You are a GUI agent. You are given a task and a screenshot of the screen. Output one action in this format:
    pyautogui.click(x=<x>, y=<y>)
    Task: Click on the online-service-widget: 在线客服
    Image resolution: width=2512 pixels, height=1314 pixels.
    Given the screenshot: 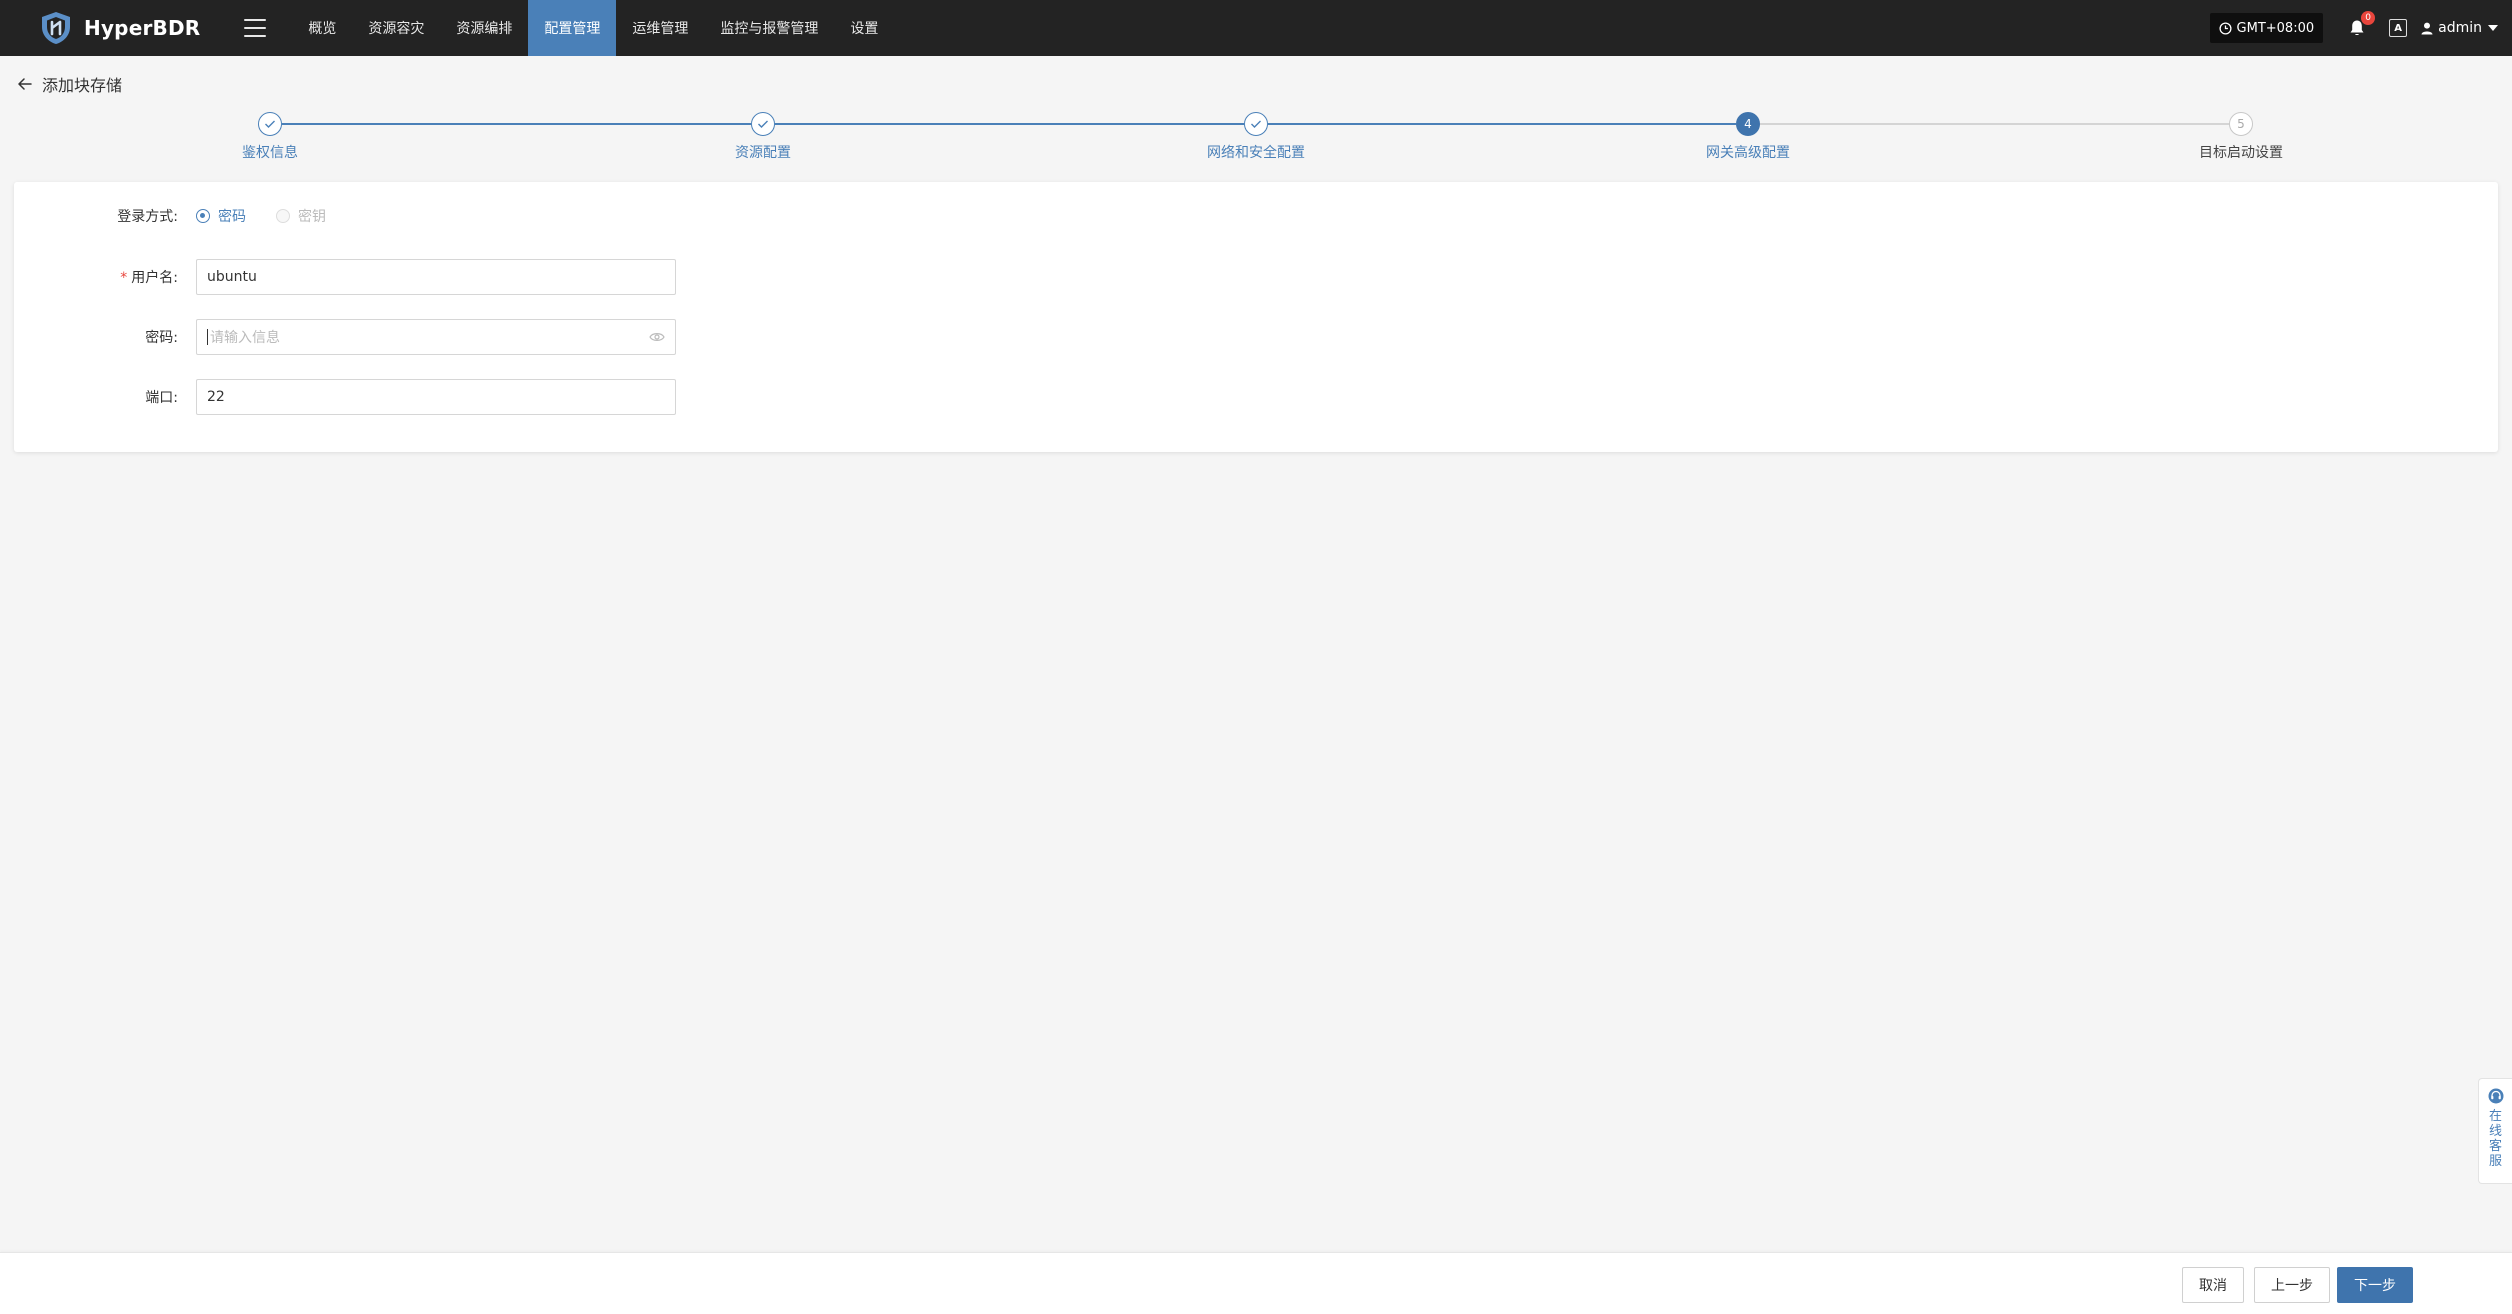 What is the action you would take?
    pyautogui.click(x=2495, y=1131)
    